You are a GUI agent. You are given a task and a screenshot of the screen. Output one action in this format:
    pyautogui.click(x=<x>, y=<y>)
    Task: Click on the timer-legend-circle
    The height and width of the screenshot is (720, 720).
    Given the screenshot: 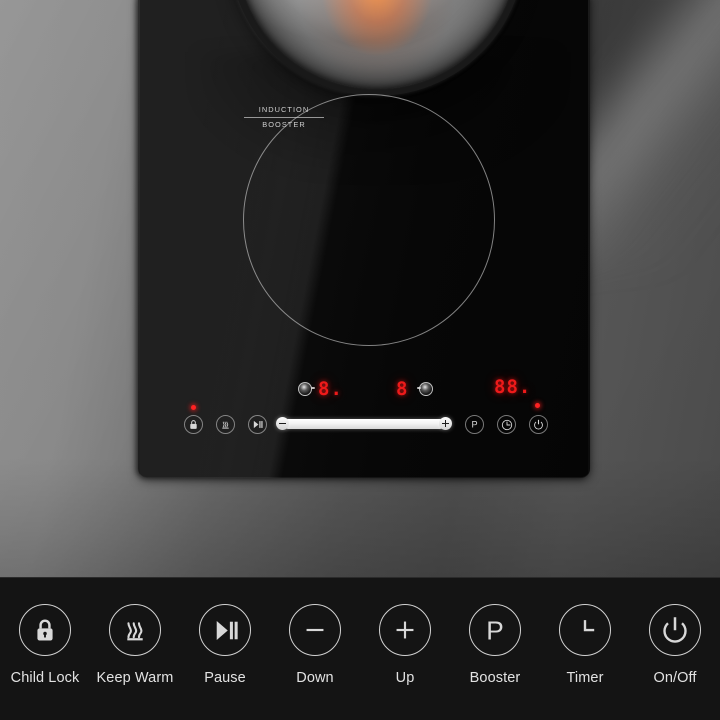 What is the action you would take?
    pyautogui.click(x=585, y=630)
    